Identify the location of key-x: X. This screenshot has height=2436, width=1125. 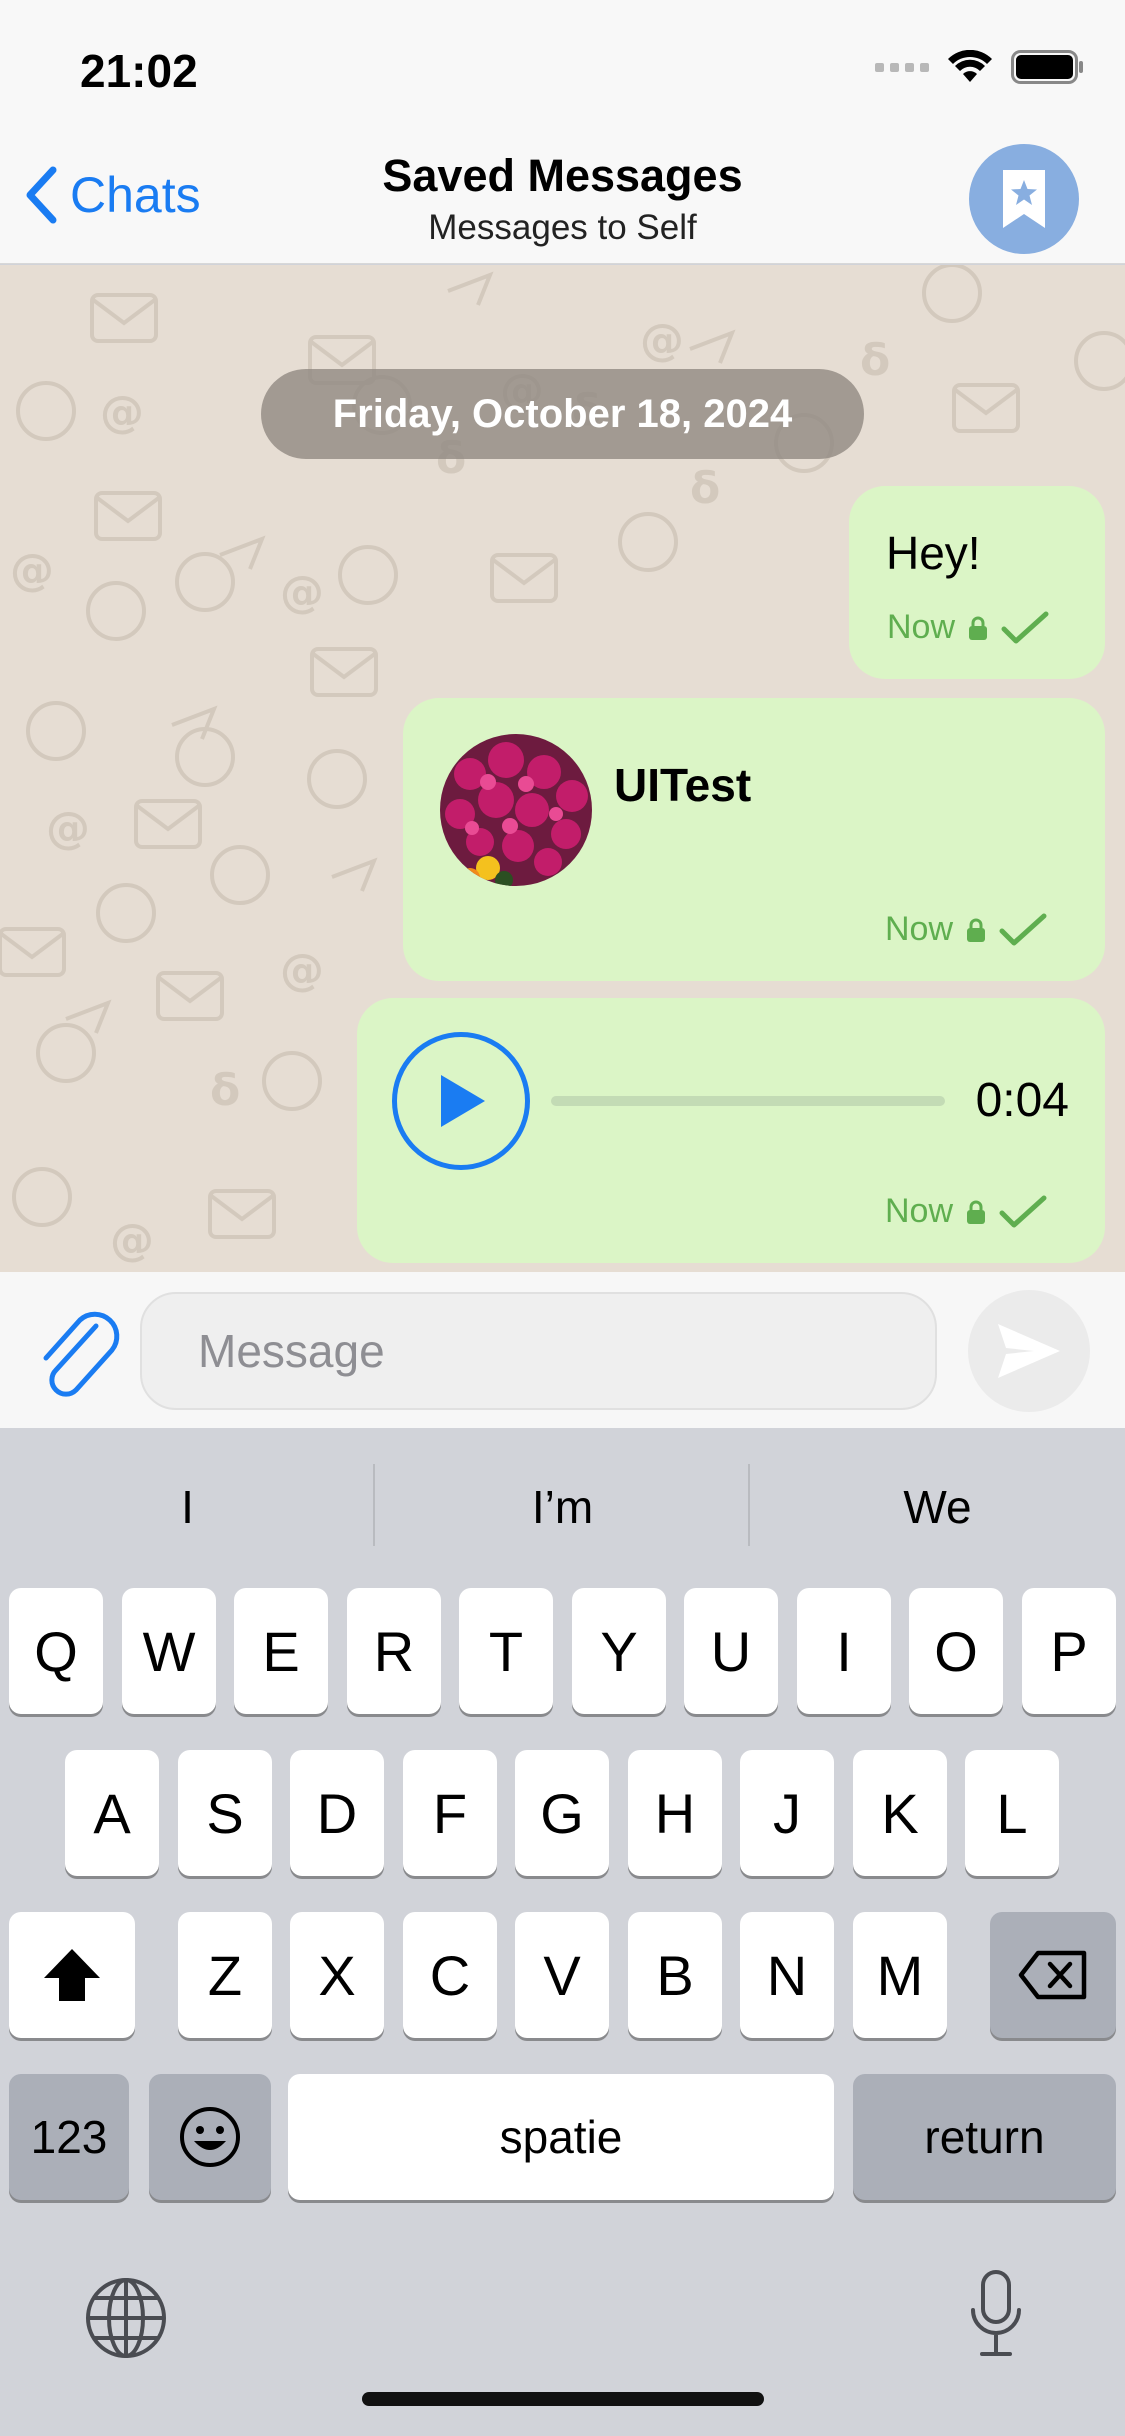
(337, 1975).